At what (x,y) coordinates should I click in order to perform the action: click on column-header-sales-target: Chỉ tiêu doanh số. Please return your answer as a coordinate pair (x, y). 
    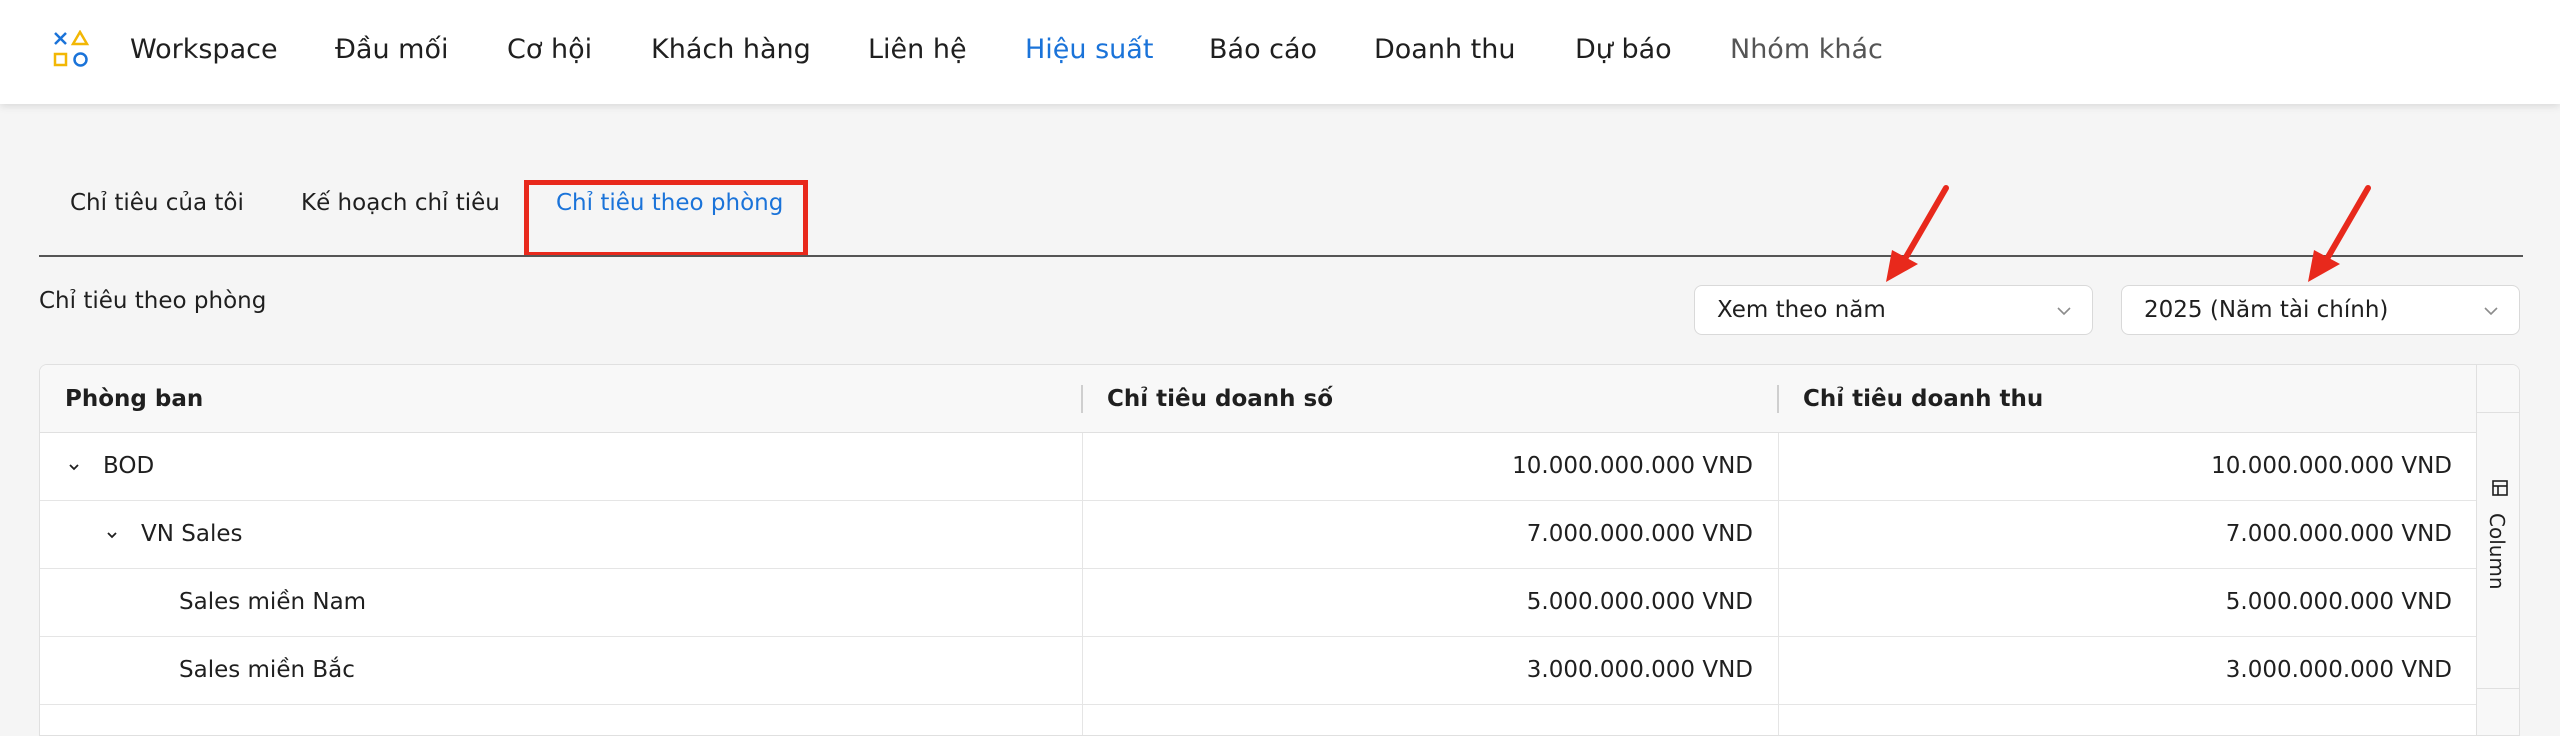
    Looking at the image, I should click on (1430, 399).